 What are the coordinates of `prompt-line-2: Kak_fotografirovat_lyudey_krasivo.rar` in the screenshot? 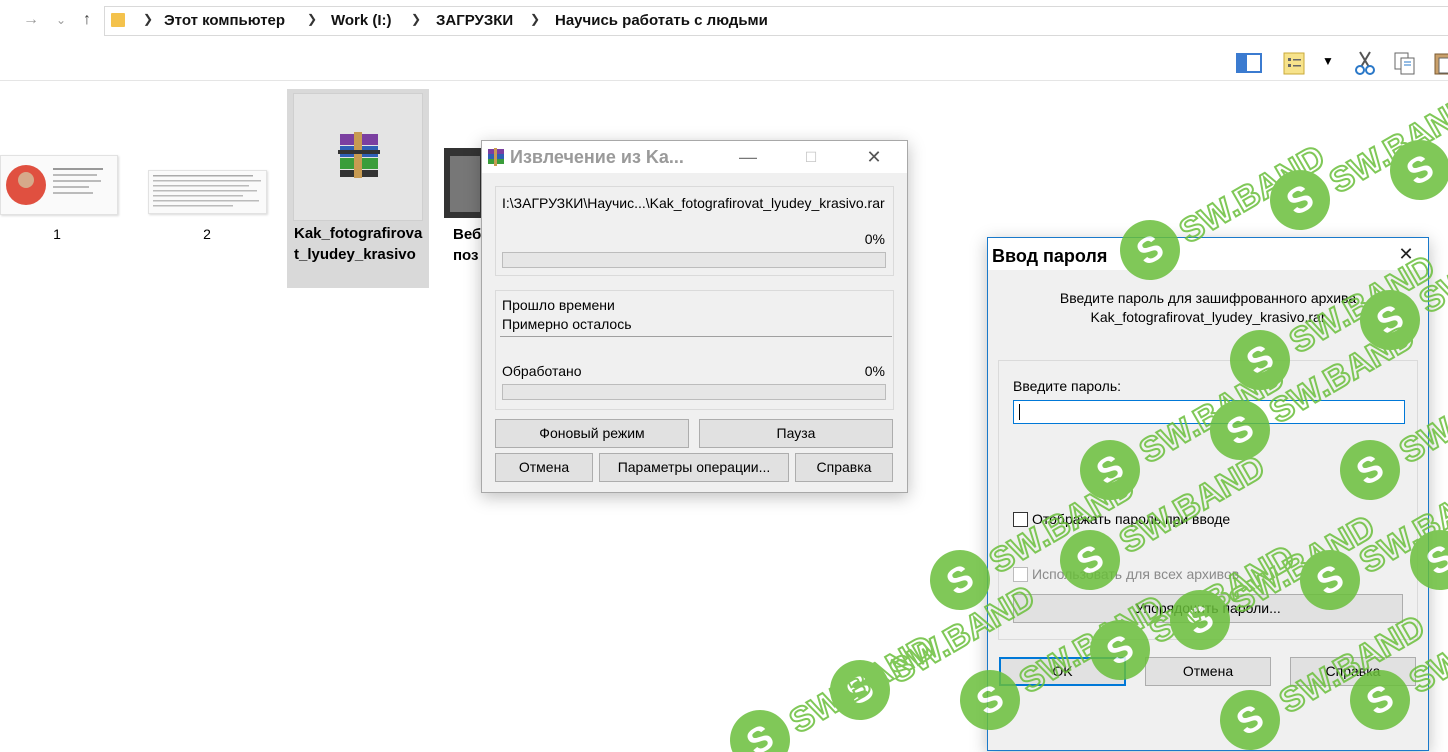 It's located at (1208, 317).